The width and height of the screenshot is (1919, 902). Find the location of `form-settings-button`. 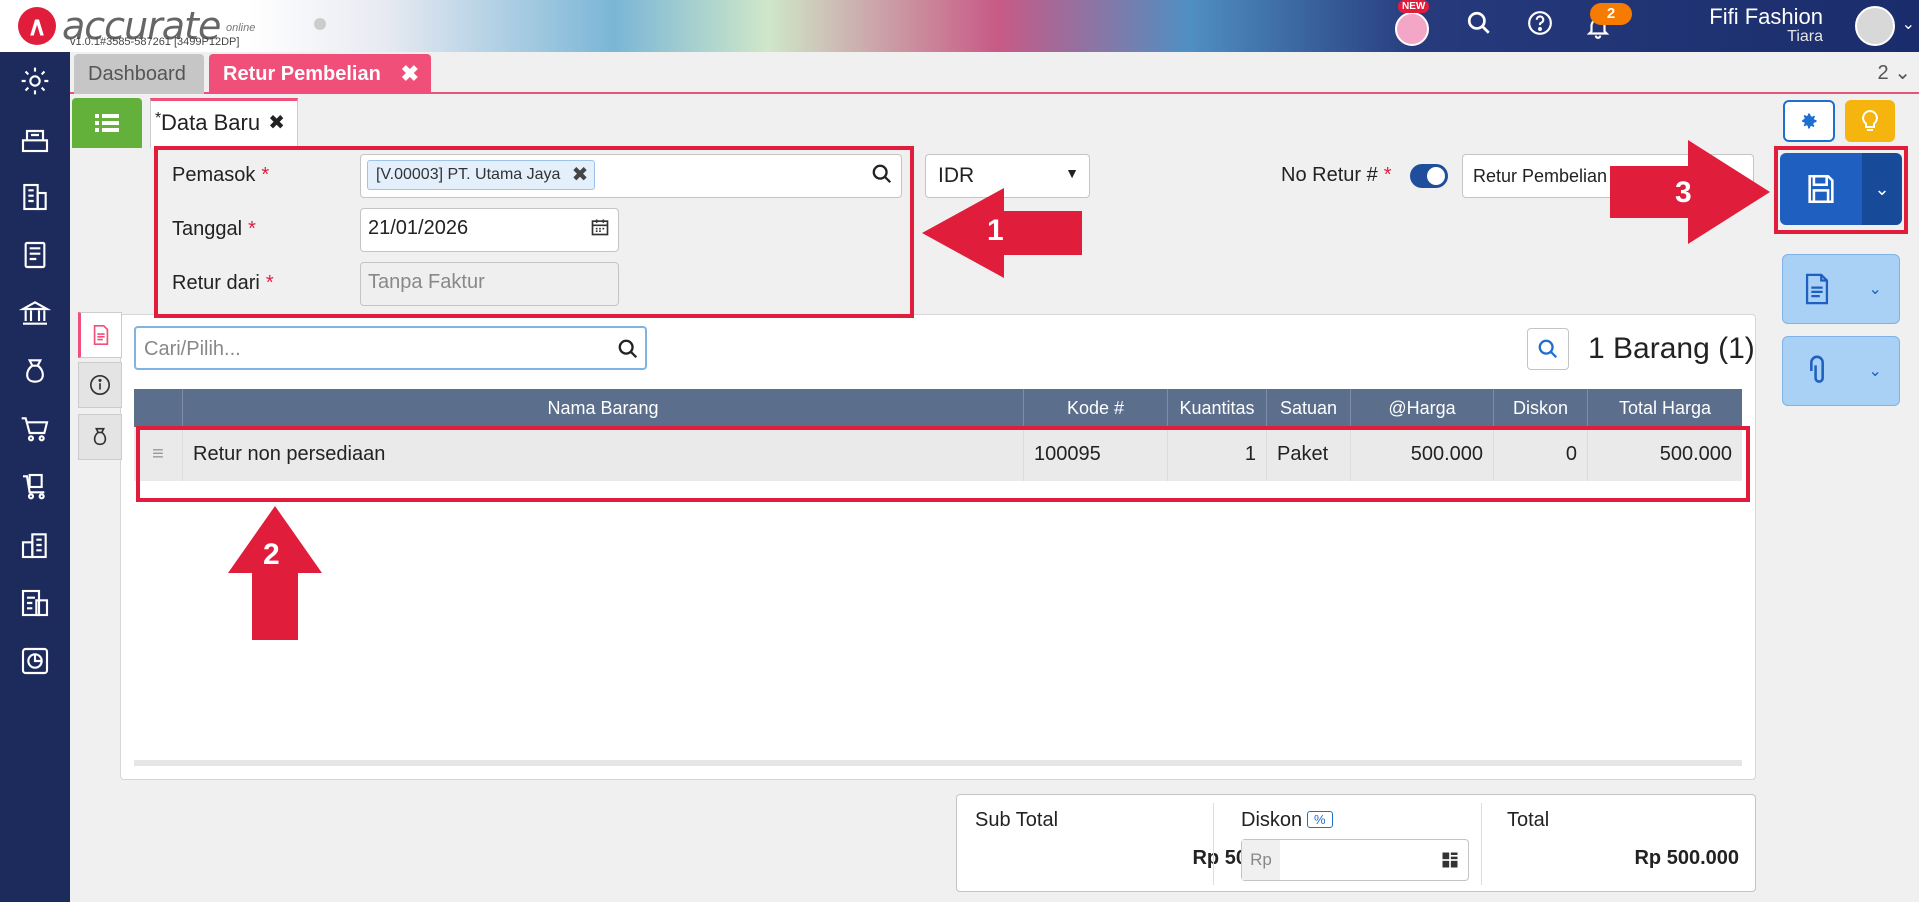

form-settings-button is located at coordinates (1809, 121).